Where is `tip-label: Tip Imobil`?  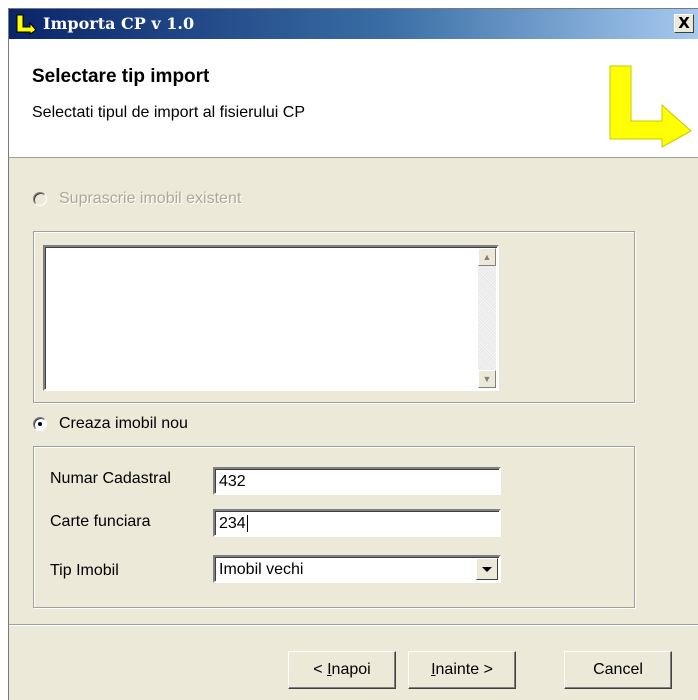 tip-label: Tip Imobil is located at coordinates (84, 570).